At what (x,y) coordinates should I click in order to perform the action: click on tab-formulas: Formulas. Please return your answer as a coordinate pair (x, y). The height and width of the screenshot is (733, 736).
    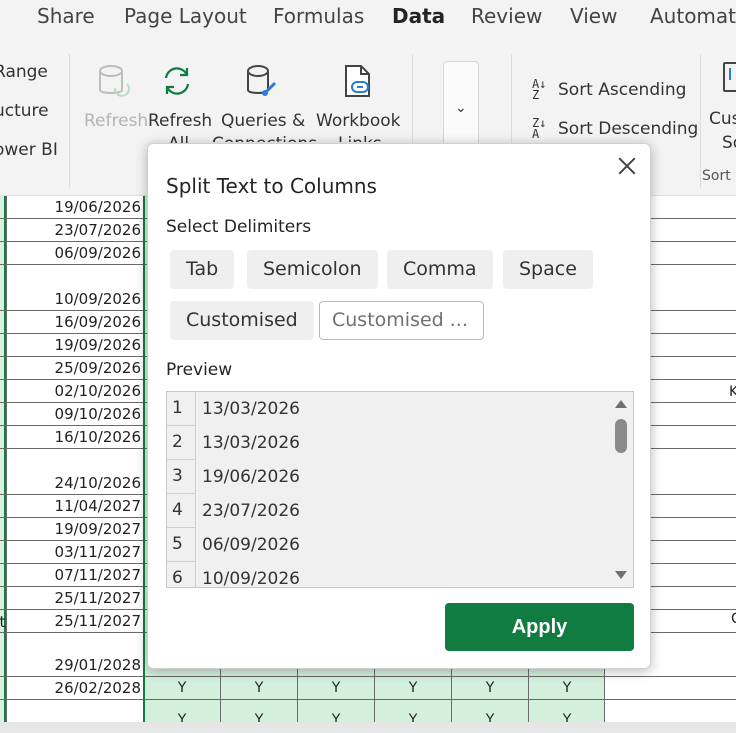
    Looking at the image, I should click on (318, 16).